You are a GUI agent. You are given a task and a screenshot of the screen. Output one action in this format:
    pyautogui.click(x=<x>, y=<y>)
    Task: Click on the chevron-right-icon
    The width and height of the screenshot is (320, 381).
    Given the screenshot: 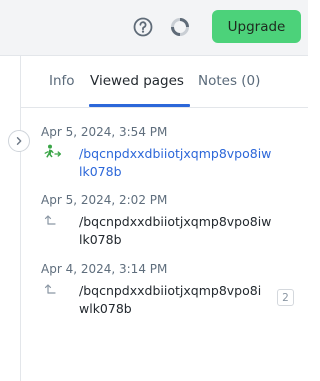 What is the action you would take?
    pyautogui.click(x=19, y=141)
    